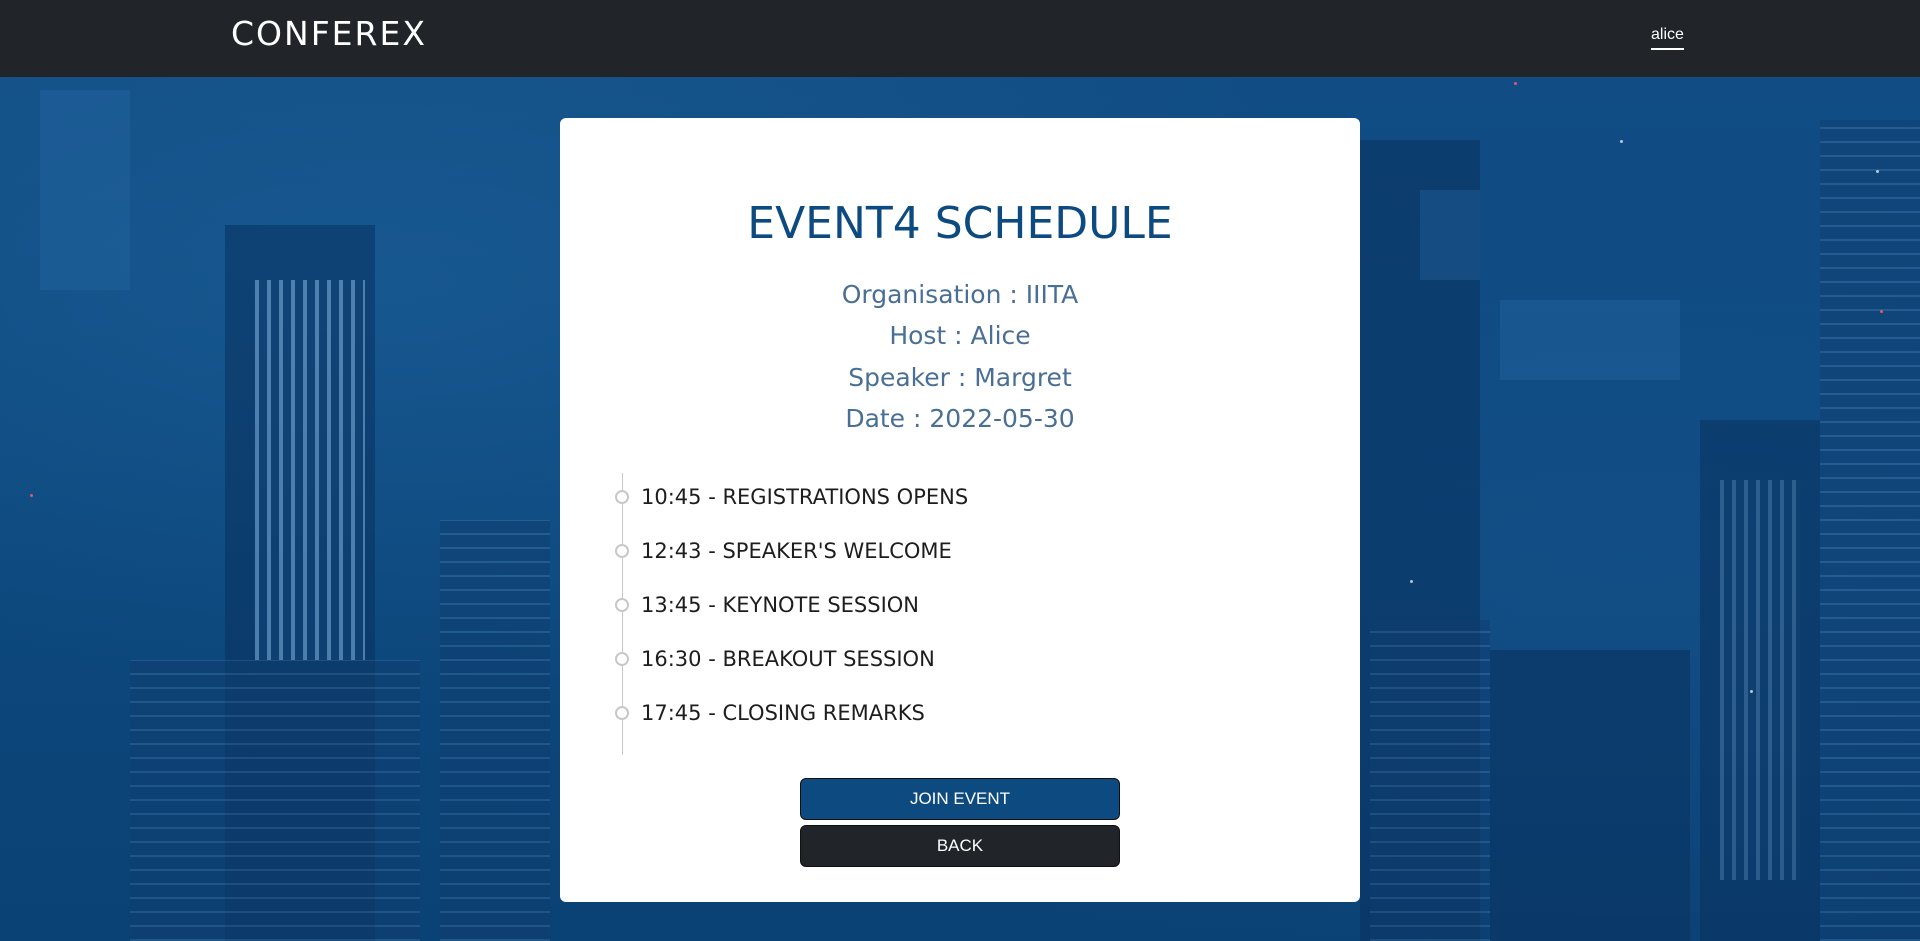 The width and height of the screenshot is (1920, 941). What do you see at coordinates (960, 294) in the screenshot?
I see `event-organisation: Organisation : IIITA` at bounding box center [960, 294].